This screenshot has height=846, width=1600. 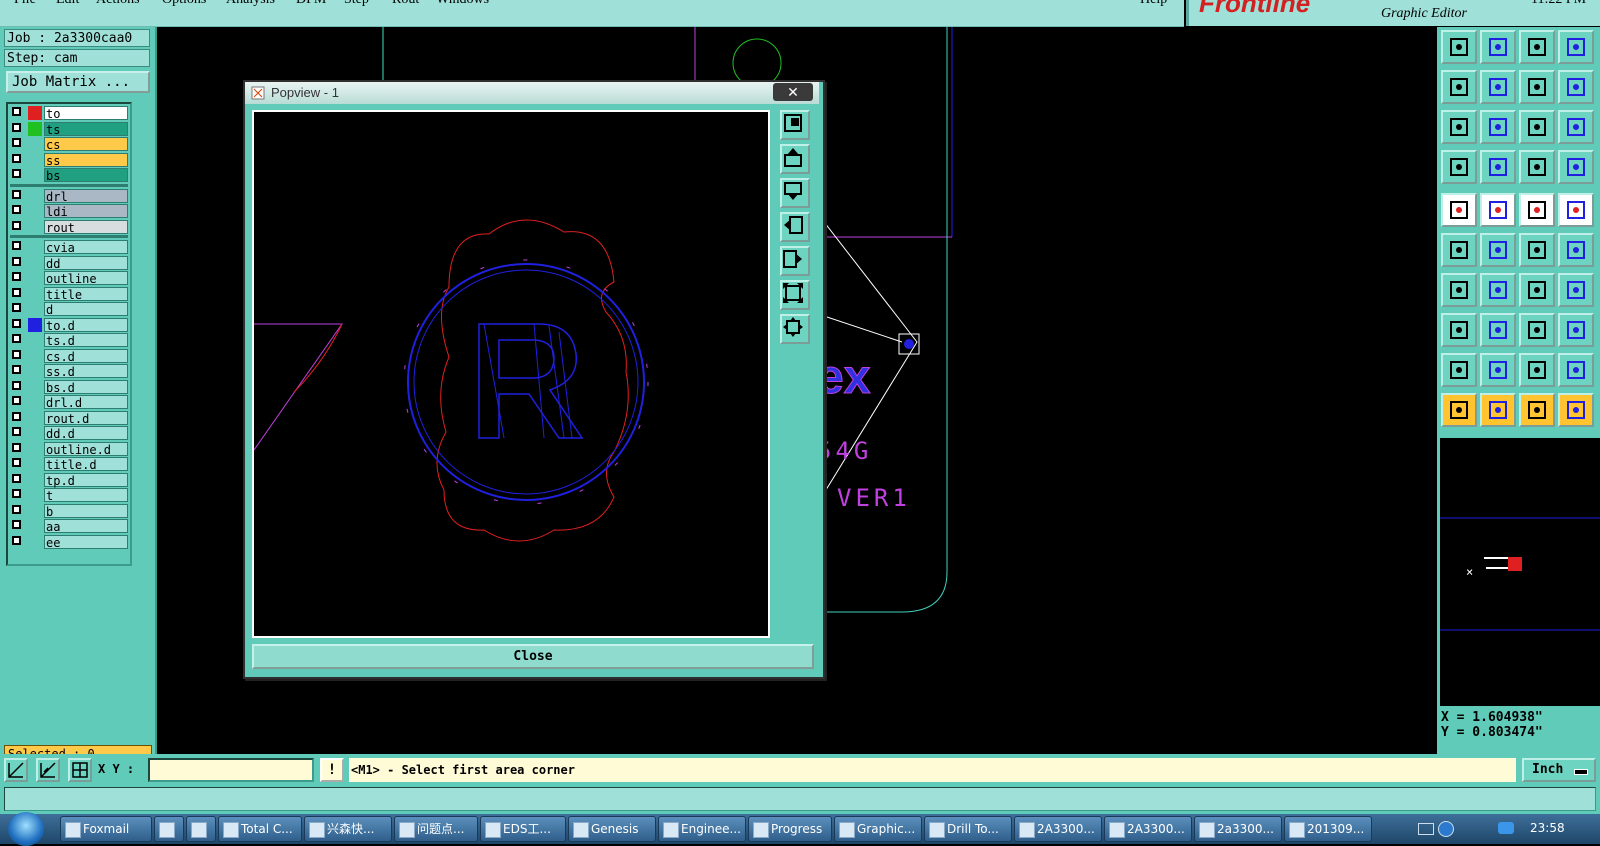 What do you see at coordinates (1519, 572) in the screenshot?
I see `overview-map: ×` at bounding box center [1519, 572].